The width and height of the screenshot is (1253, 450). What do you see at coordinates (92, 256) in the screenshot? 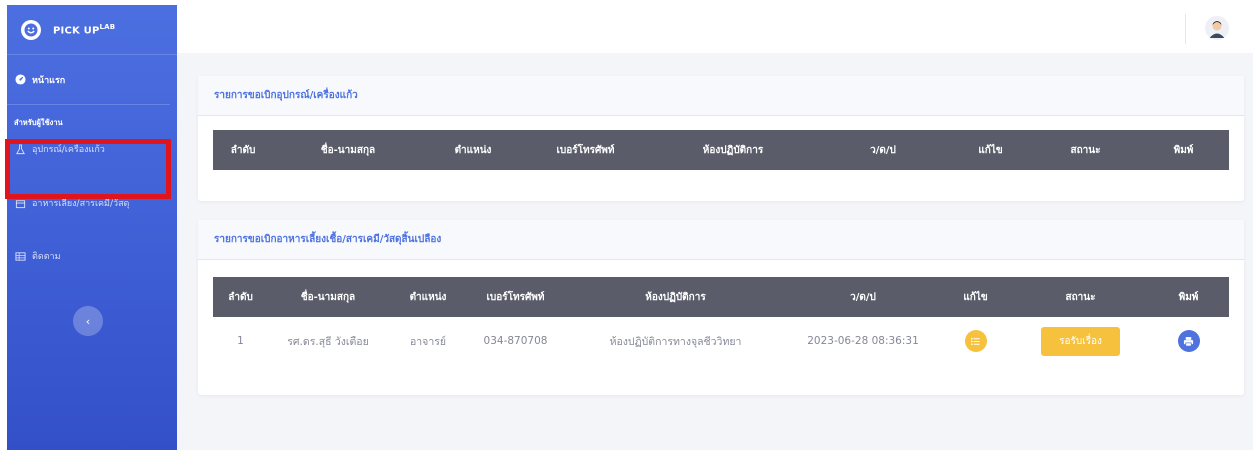
I see `sidebar-item-tracking: ติดตาม` at bounding box center [92, 256].